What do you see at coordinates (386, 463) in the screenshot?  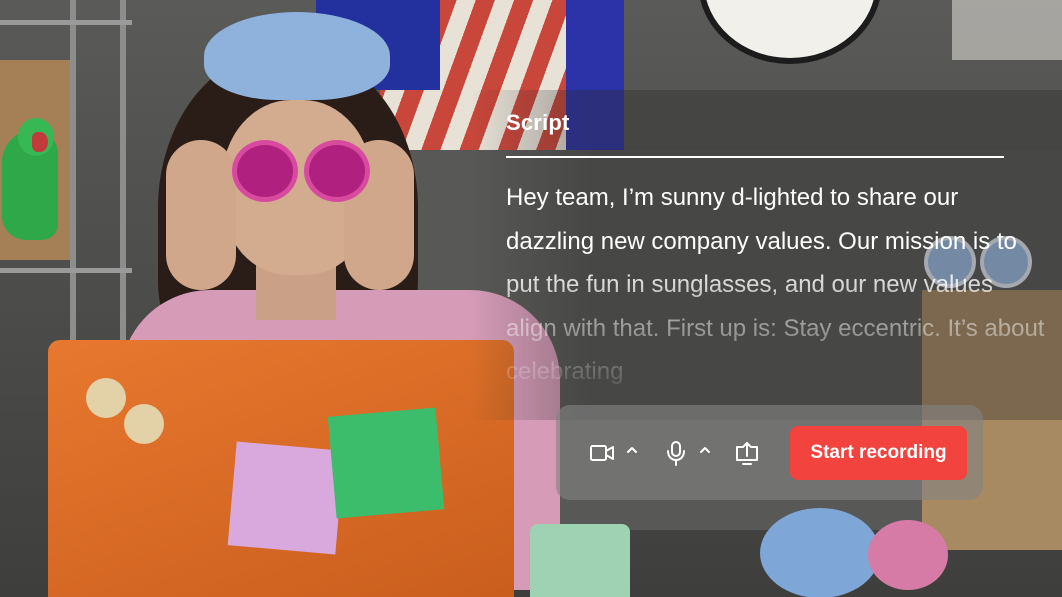 I see `green-sticky-note` at bounding box center [386, 463].